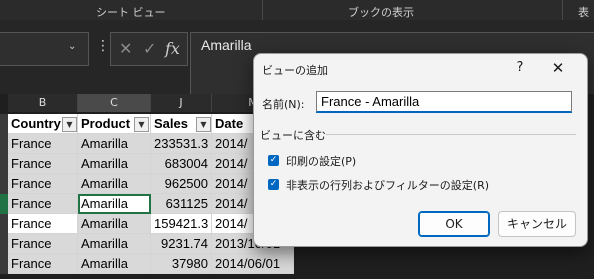 The height and width of the screenshot is (279, 594). Describe the element at coordinates (321, 161) in the screenshot. I see `print-settings-label: 印刷の設定(P)` at that location.